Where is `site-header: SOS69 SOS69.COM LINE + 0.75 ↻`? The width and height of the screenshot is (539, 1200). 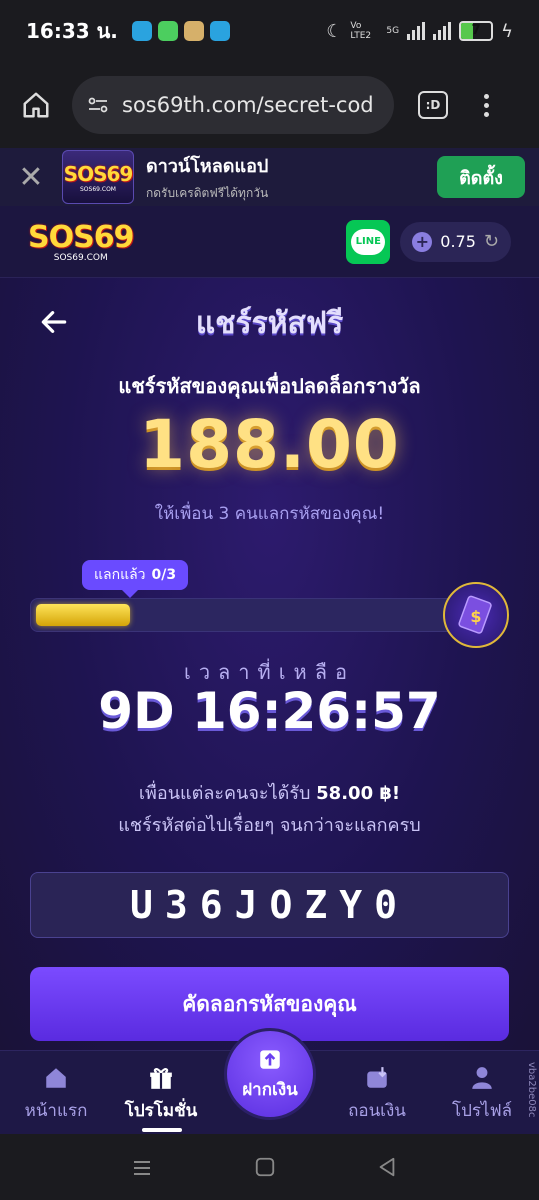
site-header: SOS69 SOS69.COM LINE + 0.75 ↻ is located at coordinates (269, 242).